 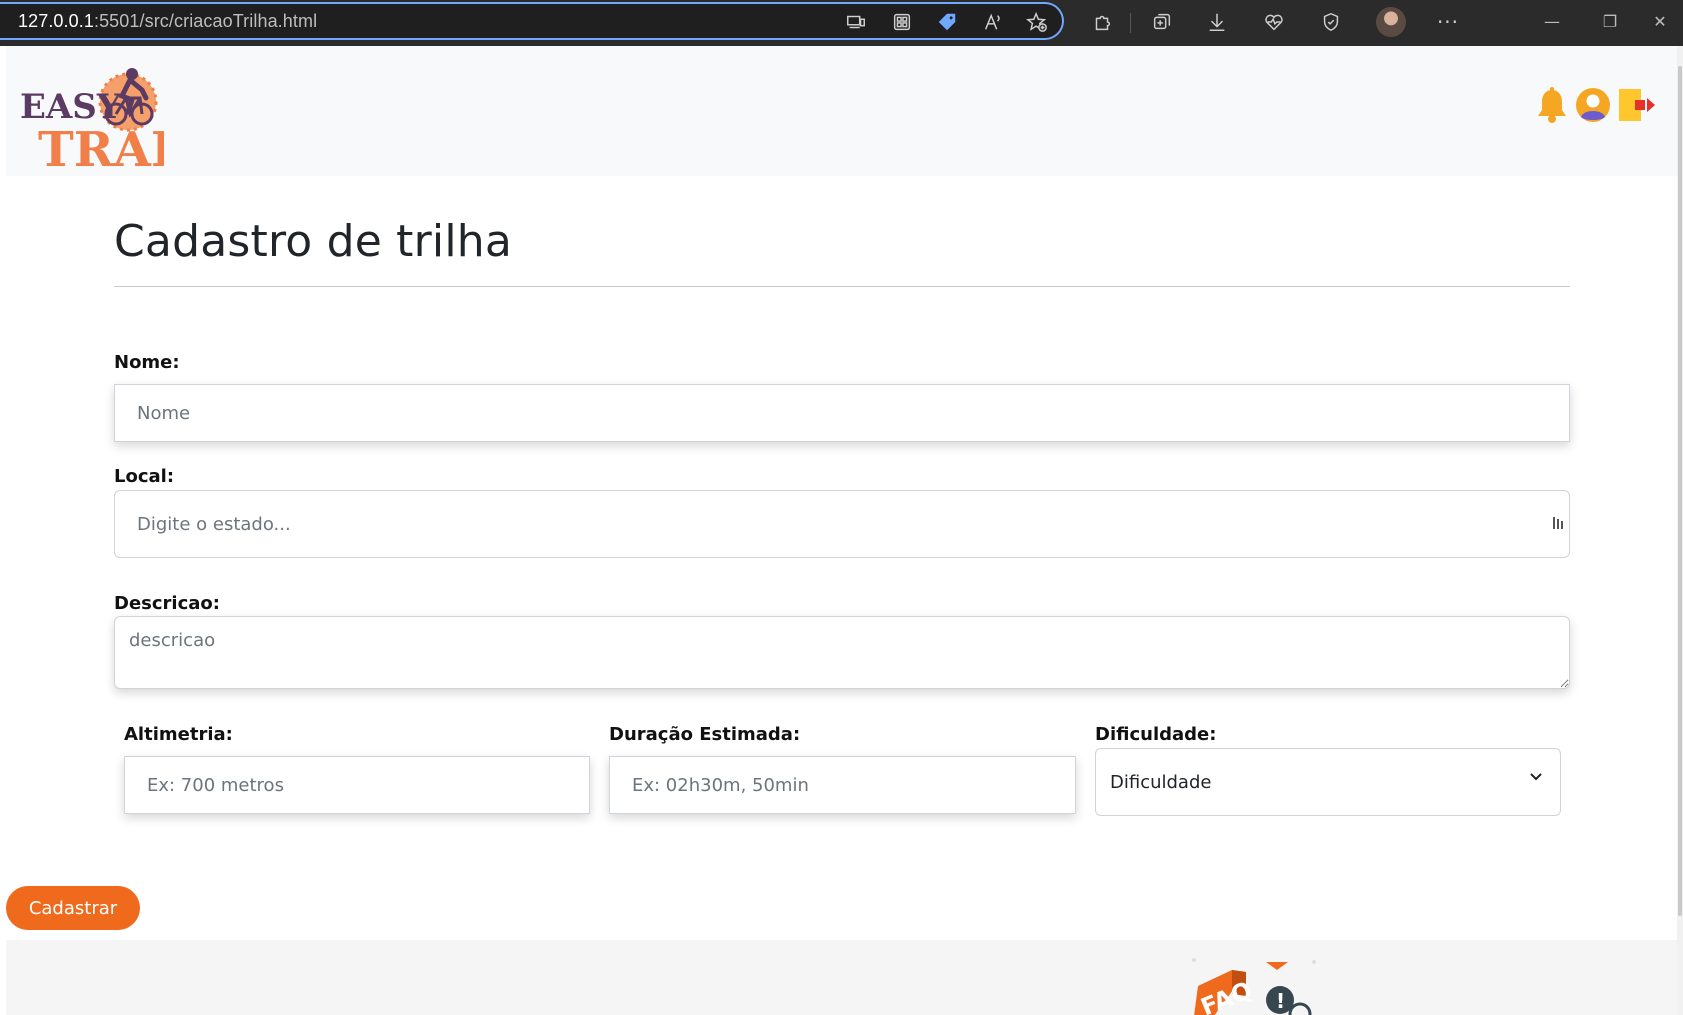 What do you see at coordinates (1156, 734) in the screenshot?
I see `dificuldade-label: Dificuldade:` at bounding box center [1156, 734].